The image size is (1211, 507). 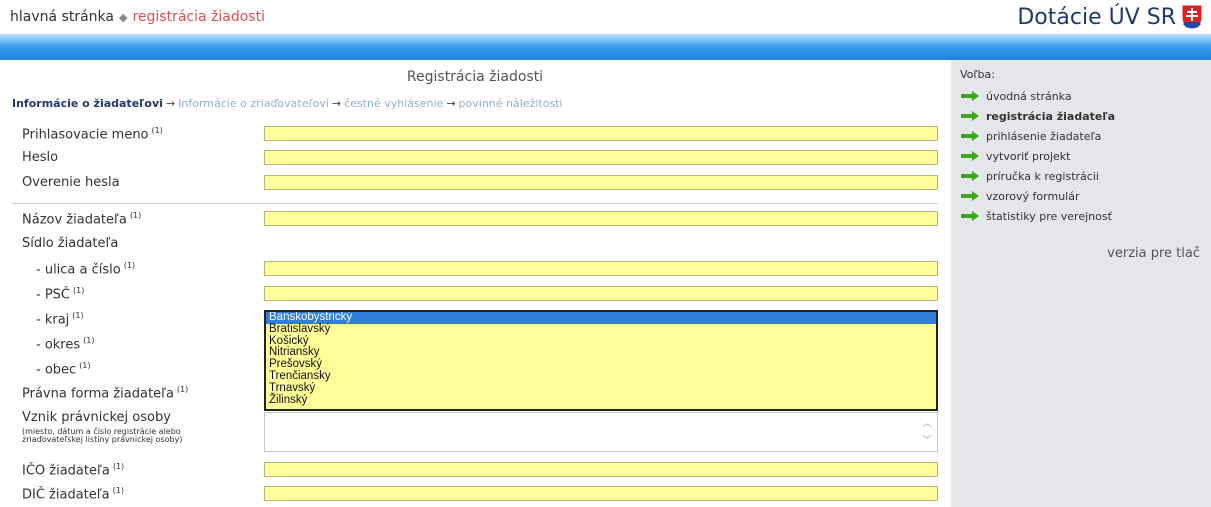 What do you see at coordinates (1033, 196) in the screenshot?
I see `sidebar-item-label: vzorový formulár` at bounding box center [1033, 196].